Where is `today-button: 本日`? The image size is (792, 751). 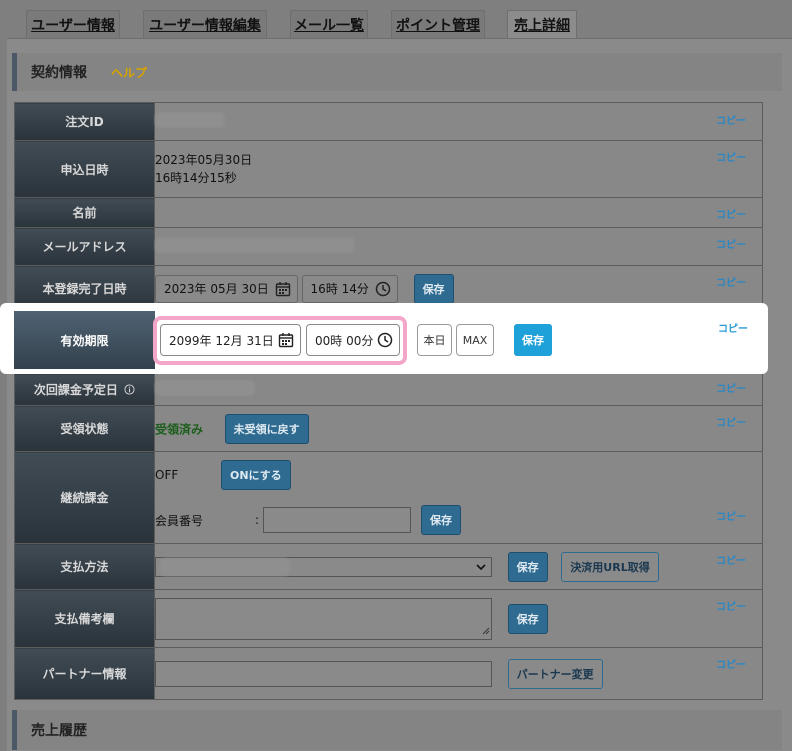
today-button: 本日 is located at coordinates (434, 340).